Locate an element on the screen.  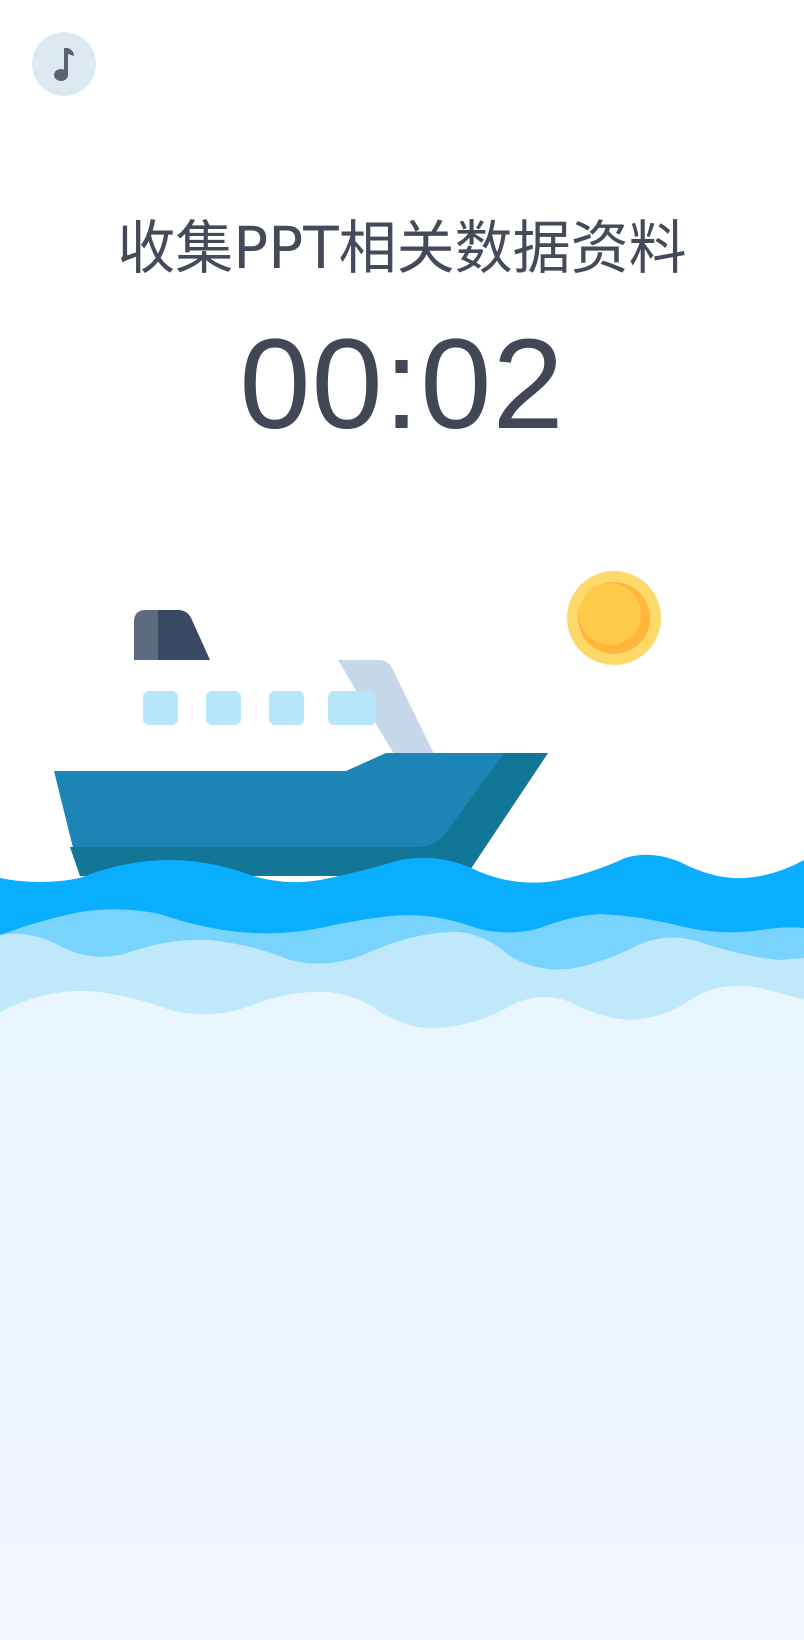
countdown-timer: 00:02 is located at coordinates (402, 384).